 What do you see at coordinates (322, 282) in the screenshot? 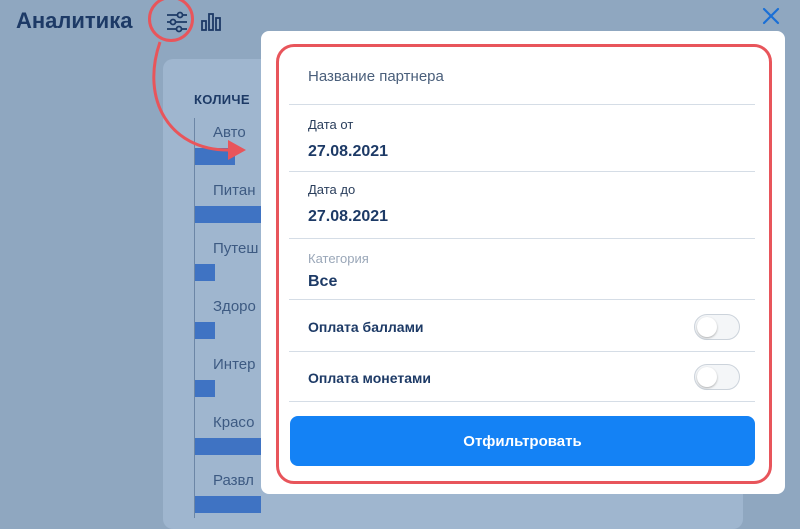
I see `category-select: Все` at bounding box center [322, 282].